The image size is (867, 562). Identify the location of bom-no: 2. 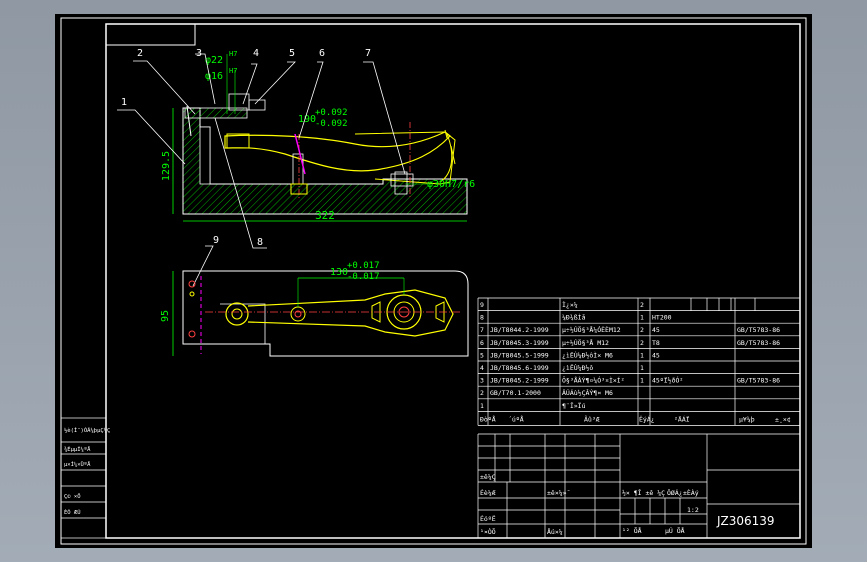
(482, 393).